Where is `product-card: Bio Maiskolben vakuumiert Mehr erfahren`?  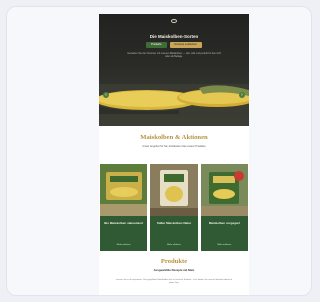 product-card: Bio Maiskolben vakuumiert Mehr erfahren is located at coordinates (124, 207).